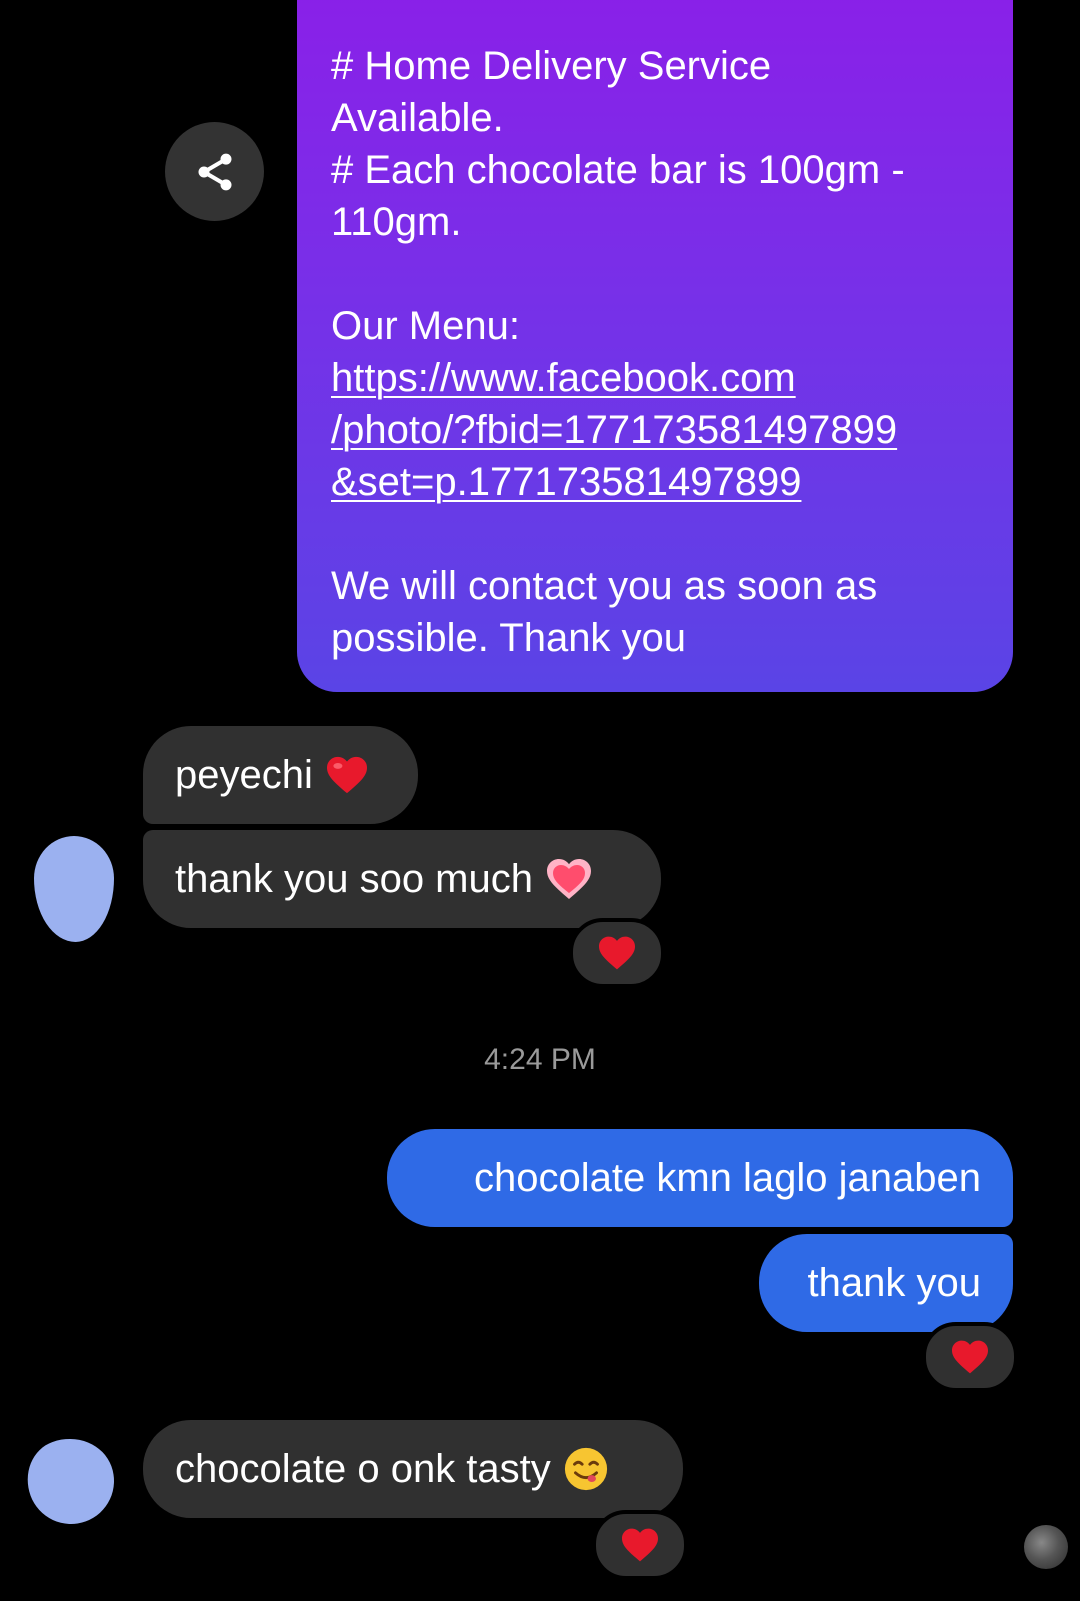 The height and width of the screenshot is (1601, 1080). I want to click on menu-label: Our Menu:, so click(425, 326).